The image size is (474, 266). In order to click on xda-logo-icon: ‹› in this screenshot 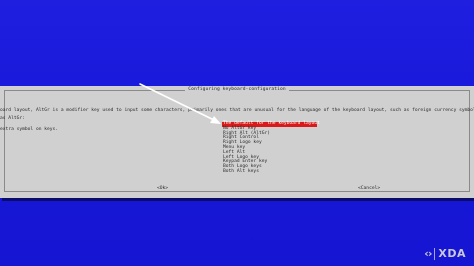, I will do `click(428, 253)`.